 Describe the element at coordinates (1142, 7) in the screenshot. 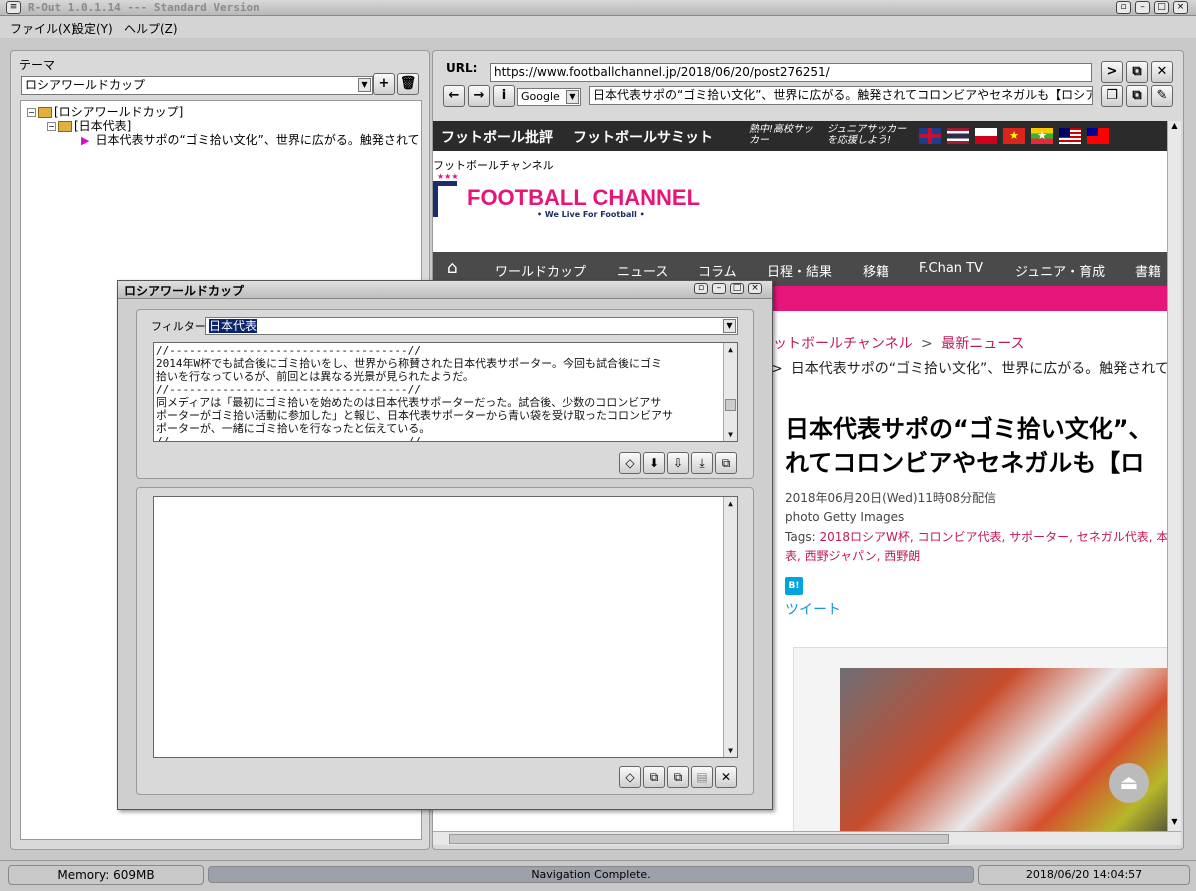

I see `minimize-button: –` at that location.